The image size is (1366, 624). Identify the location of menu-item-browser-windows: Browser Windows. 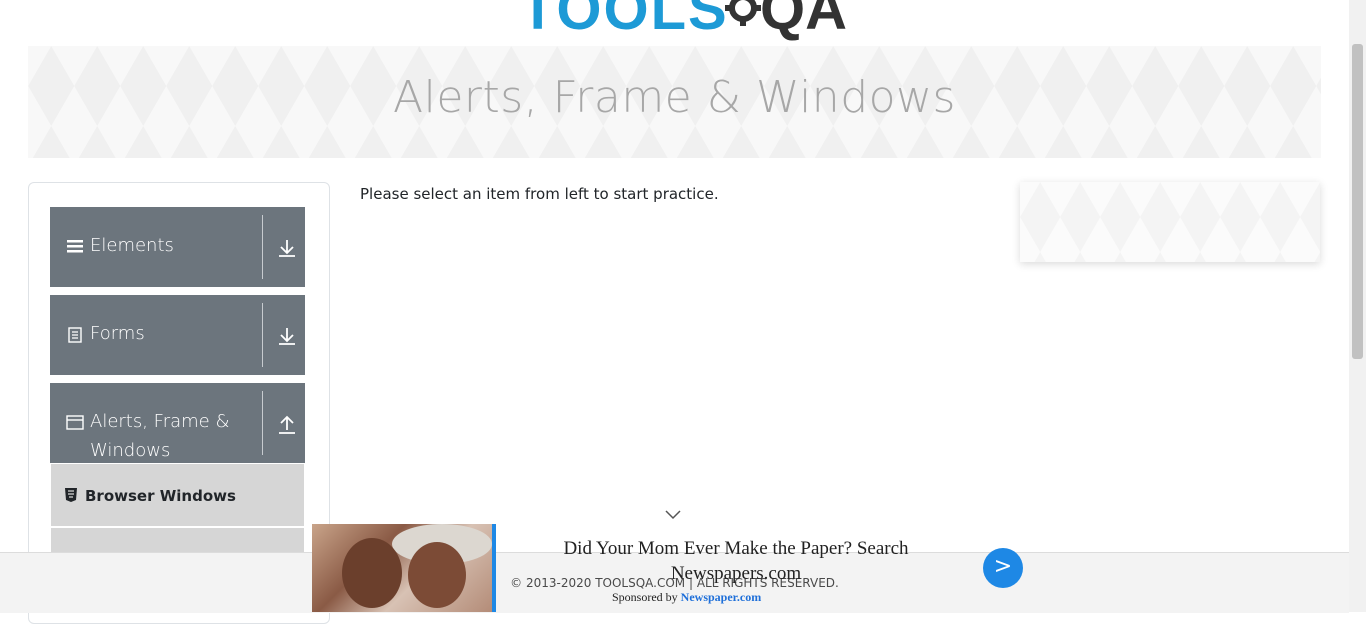
(177, 496).